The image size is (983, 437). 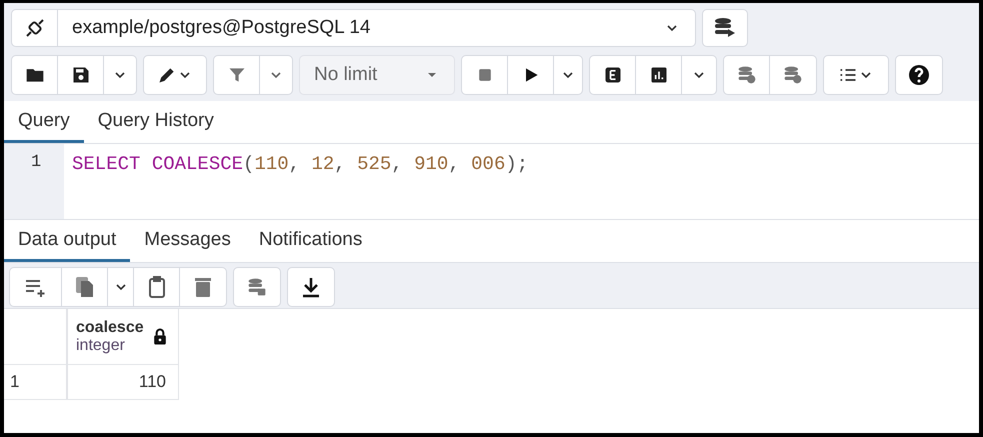 What do you see at coordinates (221, 28) in the screenshot?
I see `connection-label: example/postgres@PostgreSQL 14` at bounding box center [221, 28].